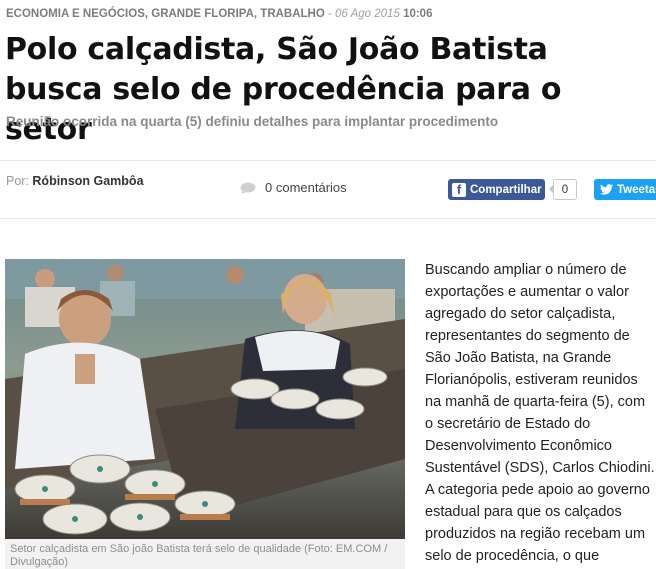 Image resolution: width=656 pixels, height=569 pixels. Describe the element at coordinates (535, 534) in the screenshot. I see `body-line: produzidos na região recebam um` at that location.